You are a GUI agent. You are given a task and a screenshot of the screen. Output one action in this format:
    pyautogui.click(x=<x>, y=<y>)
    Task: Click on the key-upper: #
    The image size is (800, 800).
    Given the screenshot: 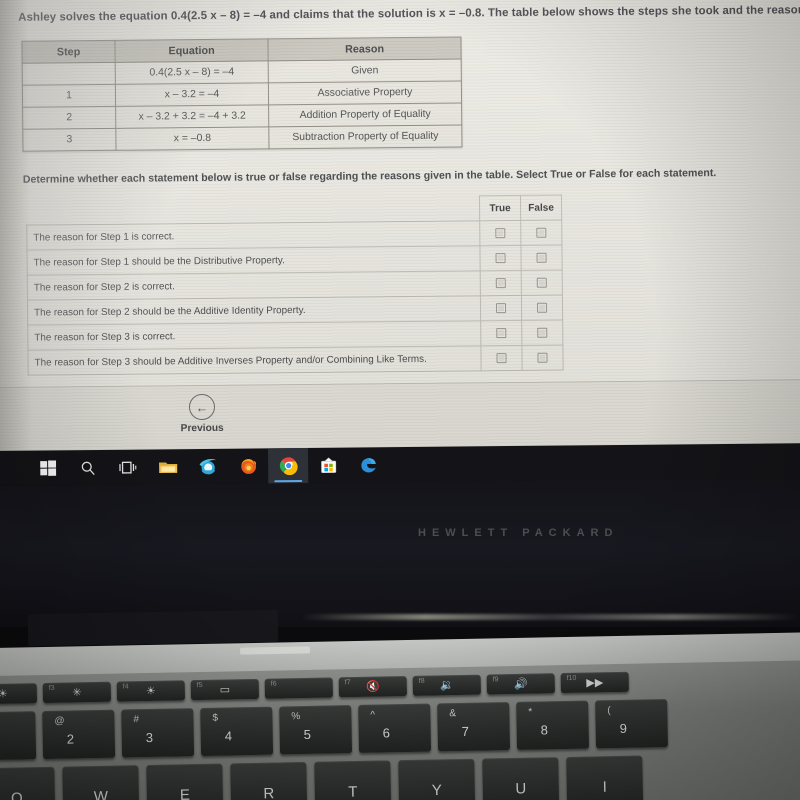 What is the action you would take?
    pyautogui.click(x=136, y=720)
    